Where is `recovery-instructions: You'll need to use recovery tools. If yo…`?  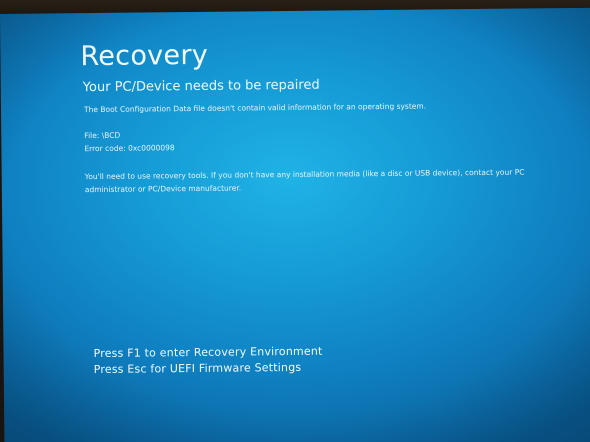 recovery-instructions: You'll need to use recovery tools. If yo… is located at coordinates (304, 181).